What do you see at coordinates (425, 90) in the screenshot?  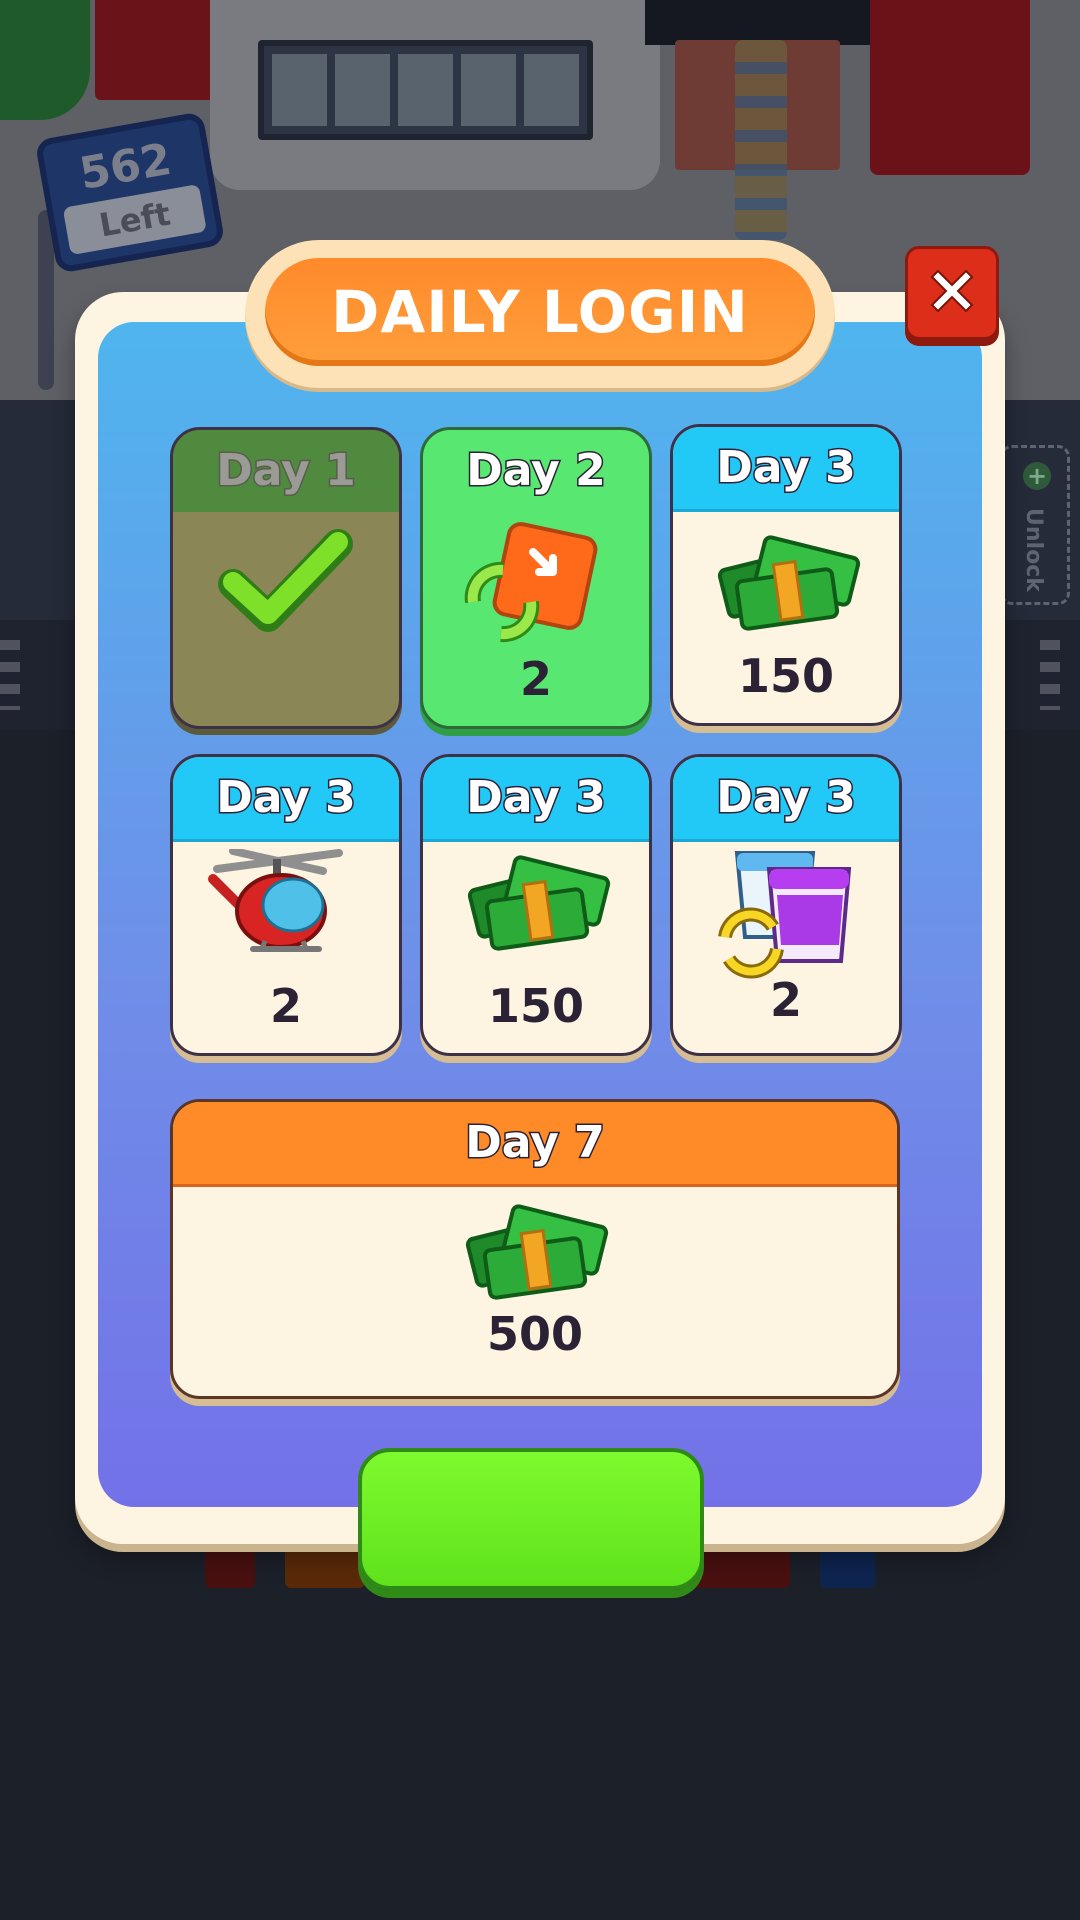 I see `shop-window` at bounding box center [425, 90].